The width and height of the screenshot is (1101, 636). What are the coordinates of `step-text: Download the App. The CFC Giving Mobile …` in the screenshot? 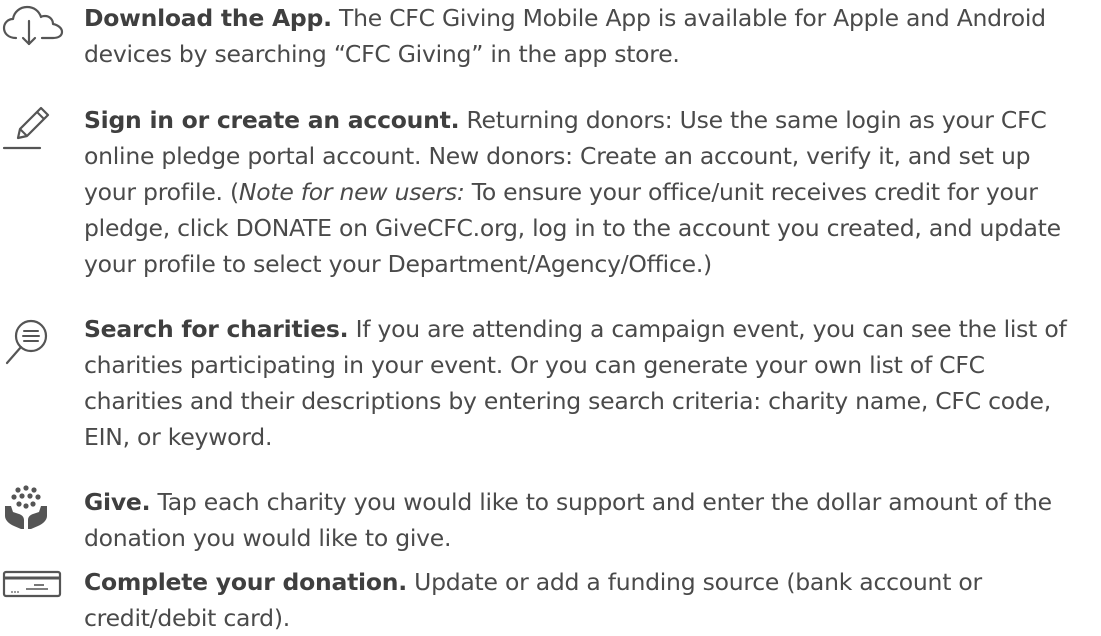 It's located at (586, 36).